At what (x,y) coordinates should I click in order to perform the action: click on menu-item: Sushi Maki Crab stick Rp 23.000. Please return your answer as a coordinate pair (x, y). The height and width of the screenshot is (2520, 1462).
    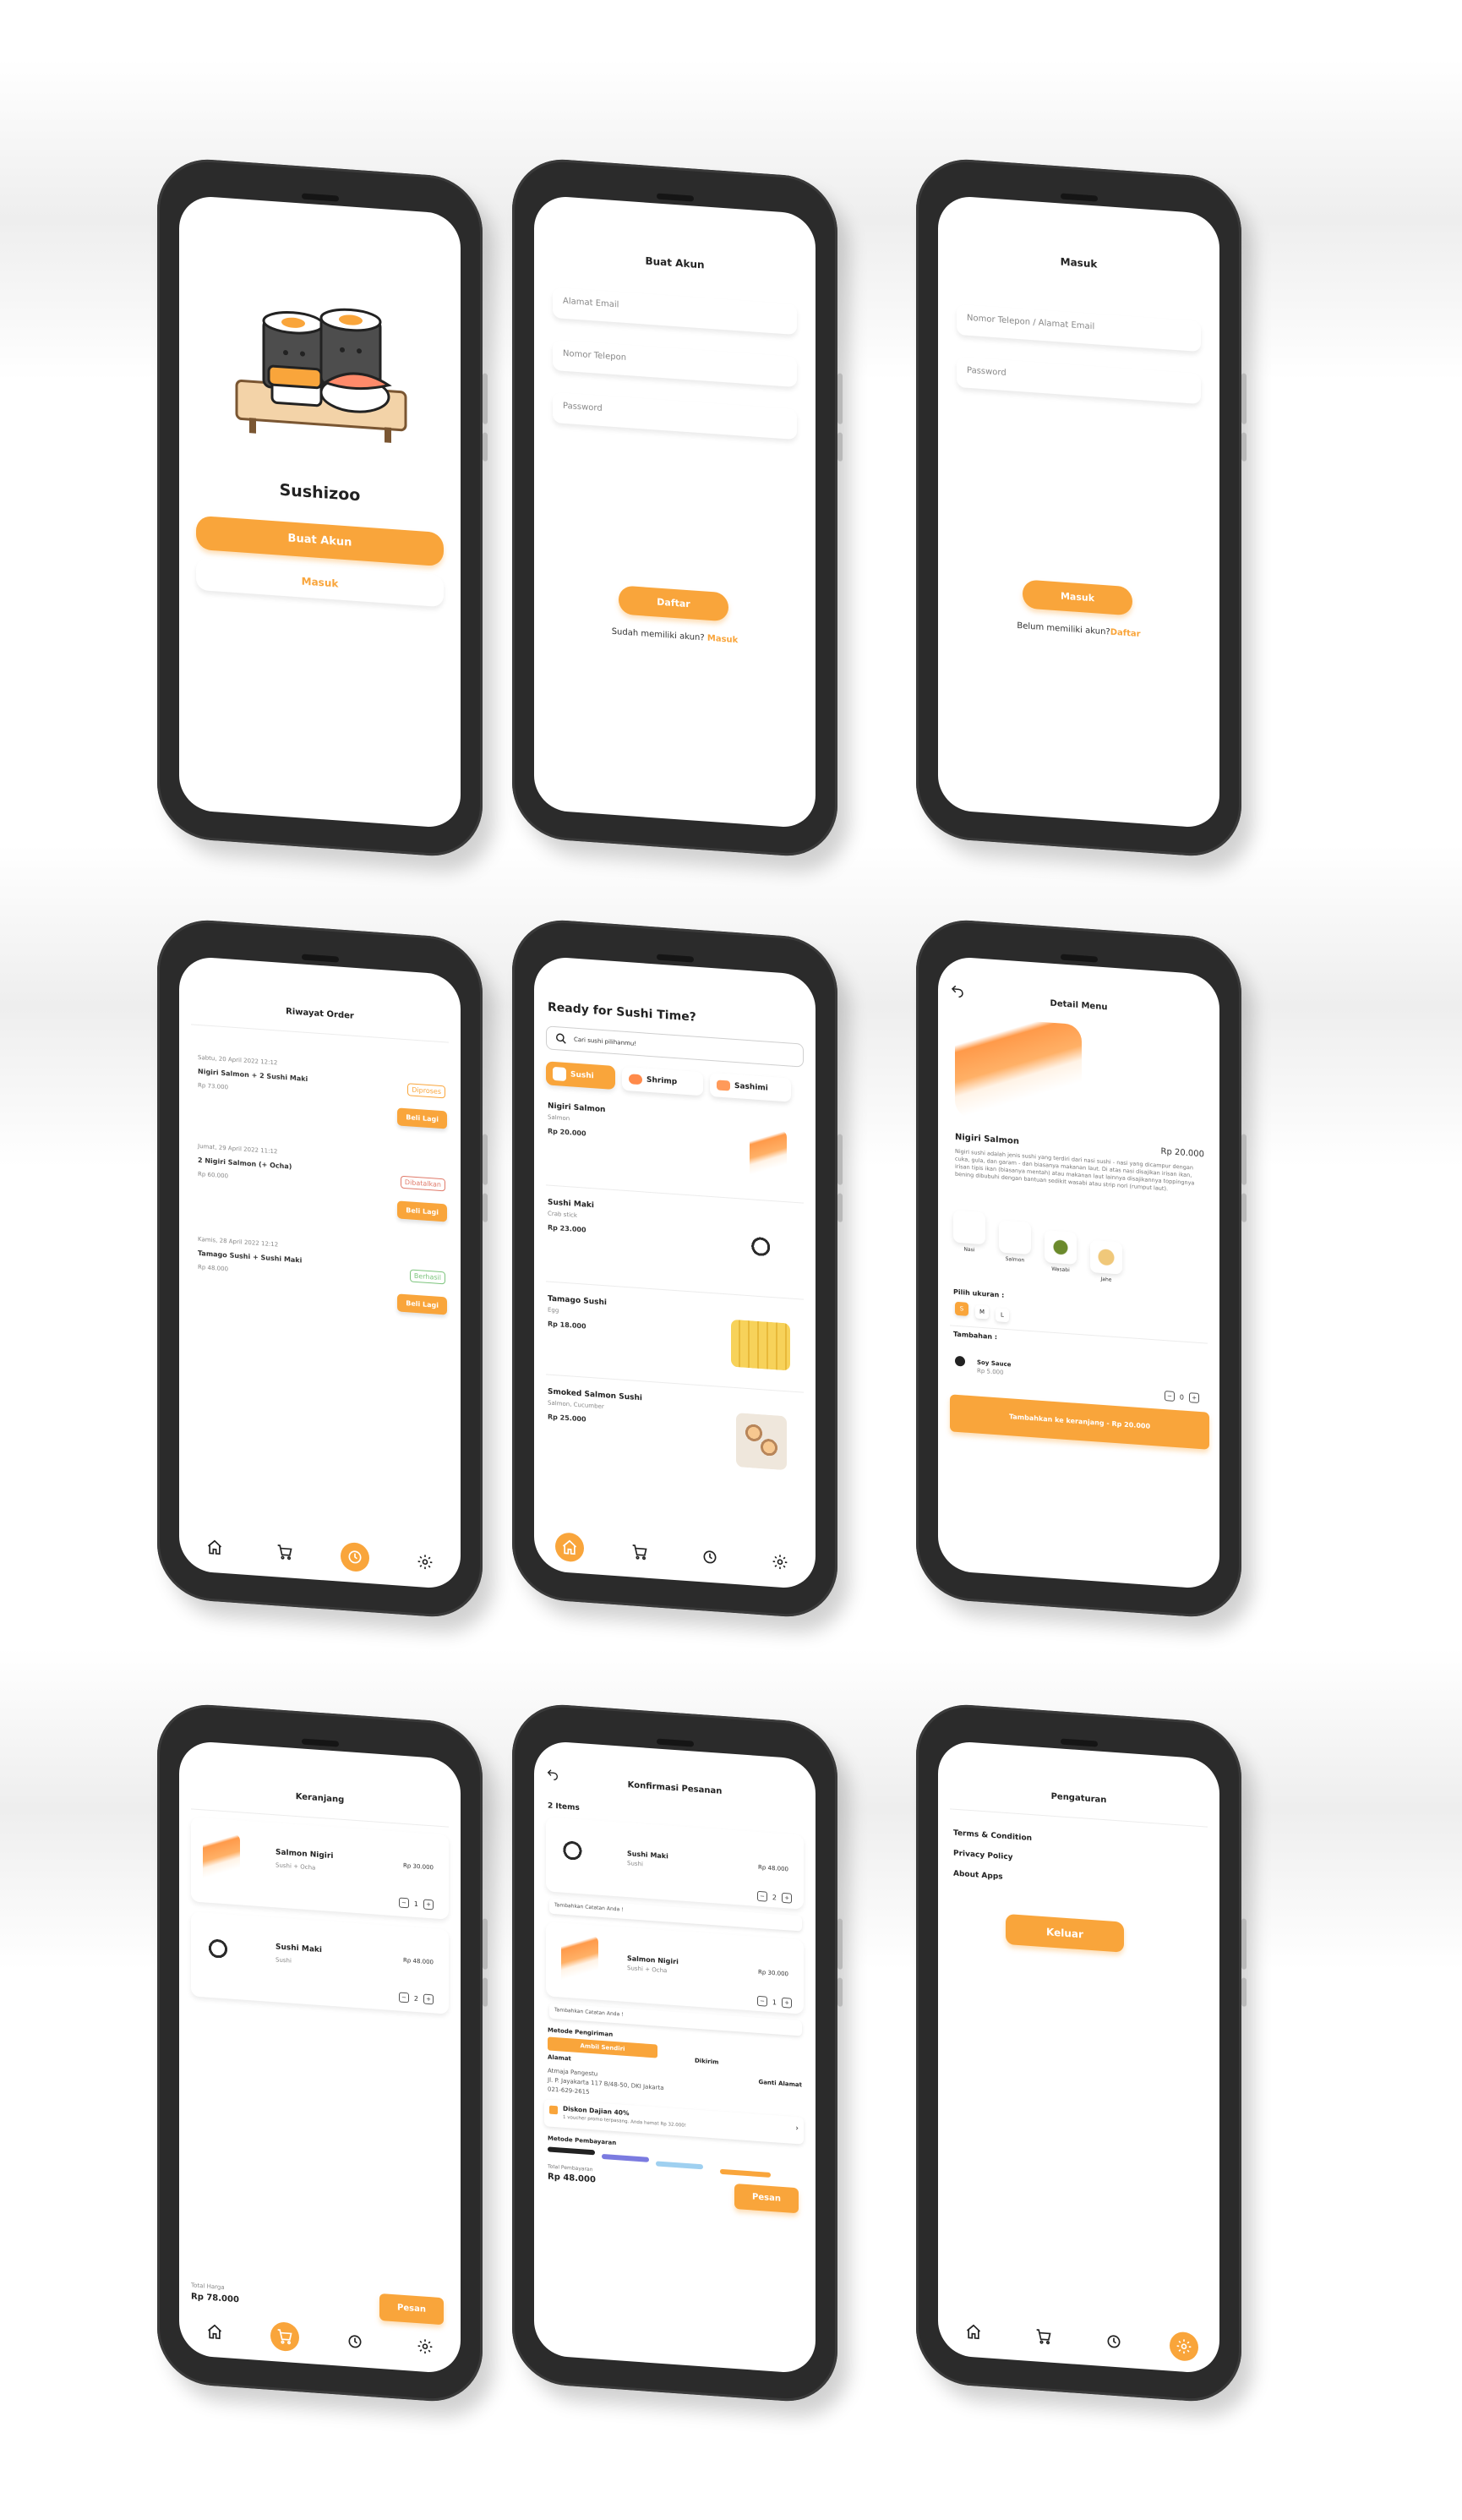
    Looking at the image, I should click on (571, 1216).